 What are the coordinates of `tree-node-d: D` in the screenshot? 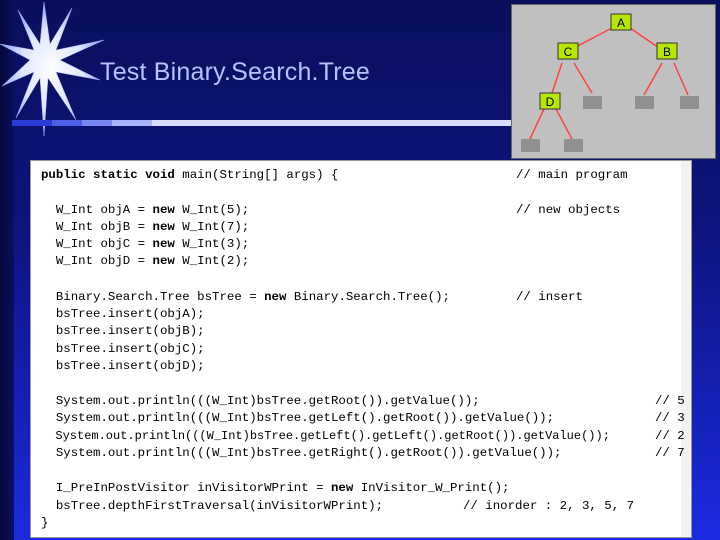 It's located at (550, 101).